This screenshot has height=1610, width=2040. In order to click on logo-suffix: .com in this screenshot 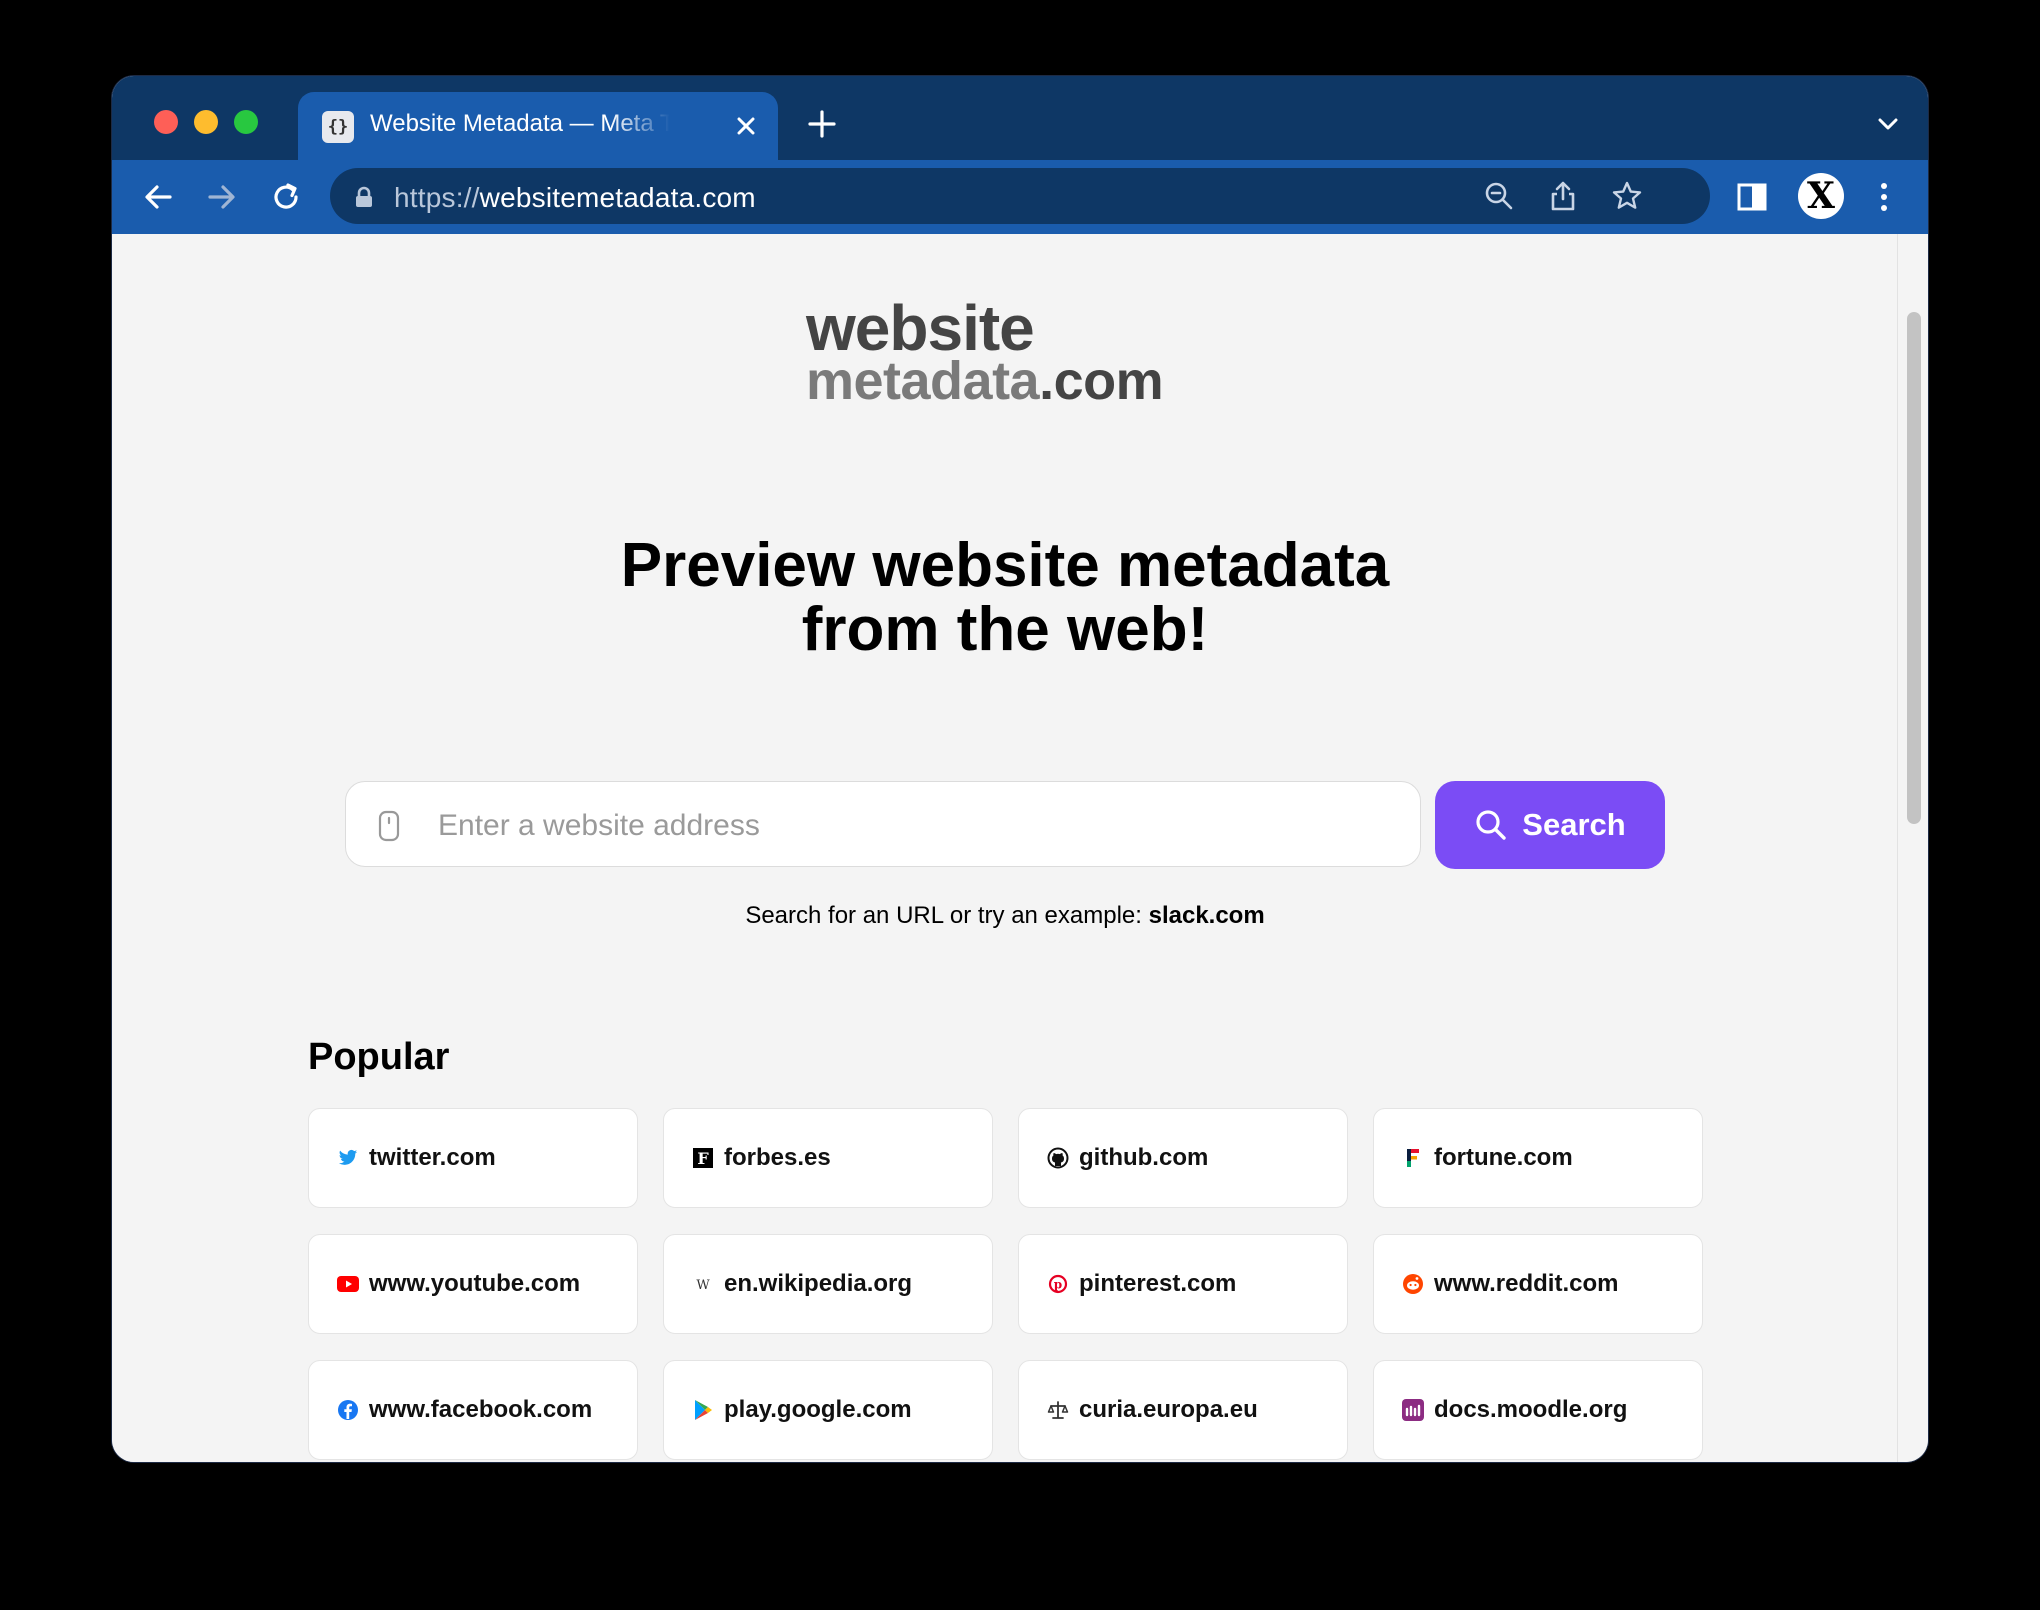, I will do `click(1101, 381)`.